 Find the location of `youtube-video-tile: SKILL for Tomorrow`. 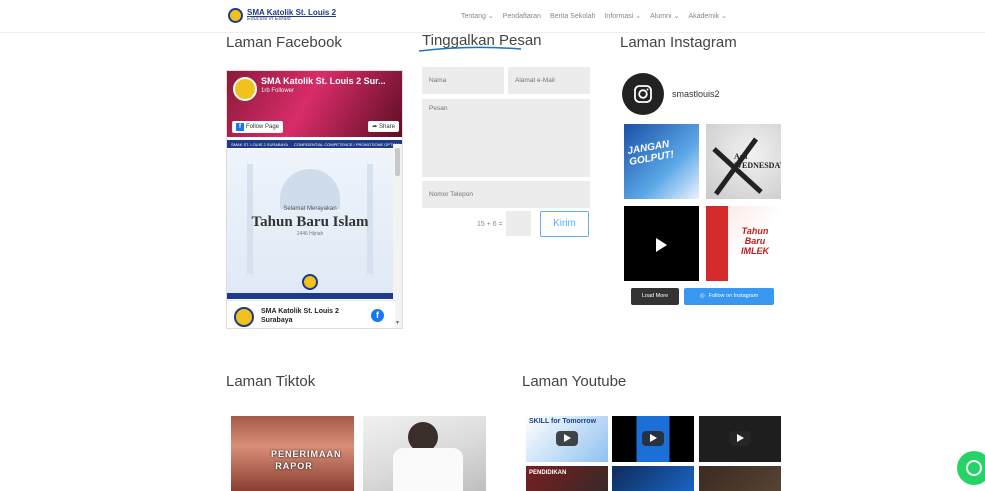

youtube-video-tile: SKILL for Tomorrow is located at coordinates (567, 439).